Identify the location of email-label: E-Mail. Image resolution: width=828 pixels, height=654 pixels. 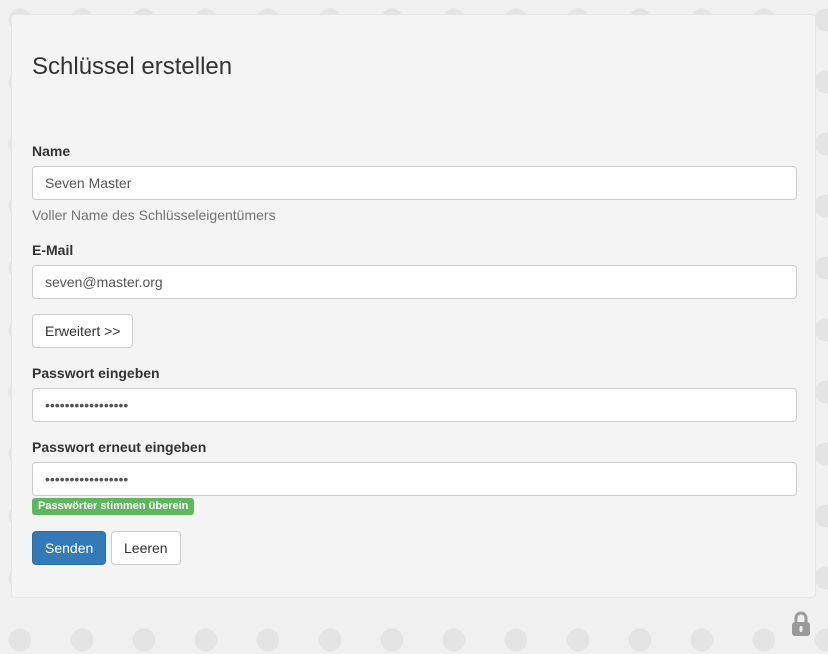
(53, 250).